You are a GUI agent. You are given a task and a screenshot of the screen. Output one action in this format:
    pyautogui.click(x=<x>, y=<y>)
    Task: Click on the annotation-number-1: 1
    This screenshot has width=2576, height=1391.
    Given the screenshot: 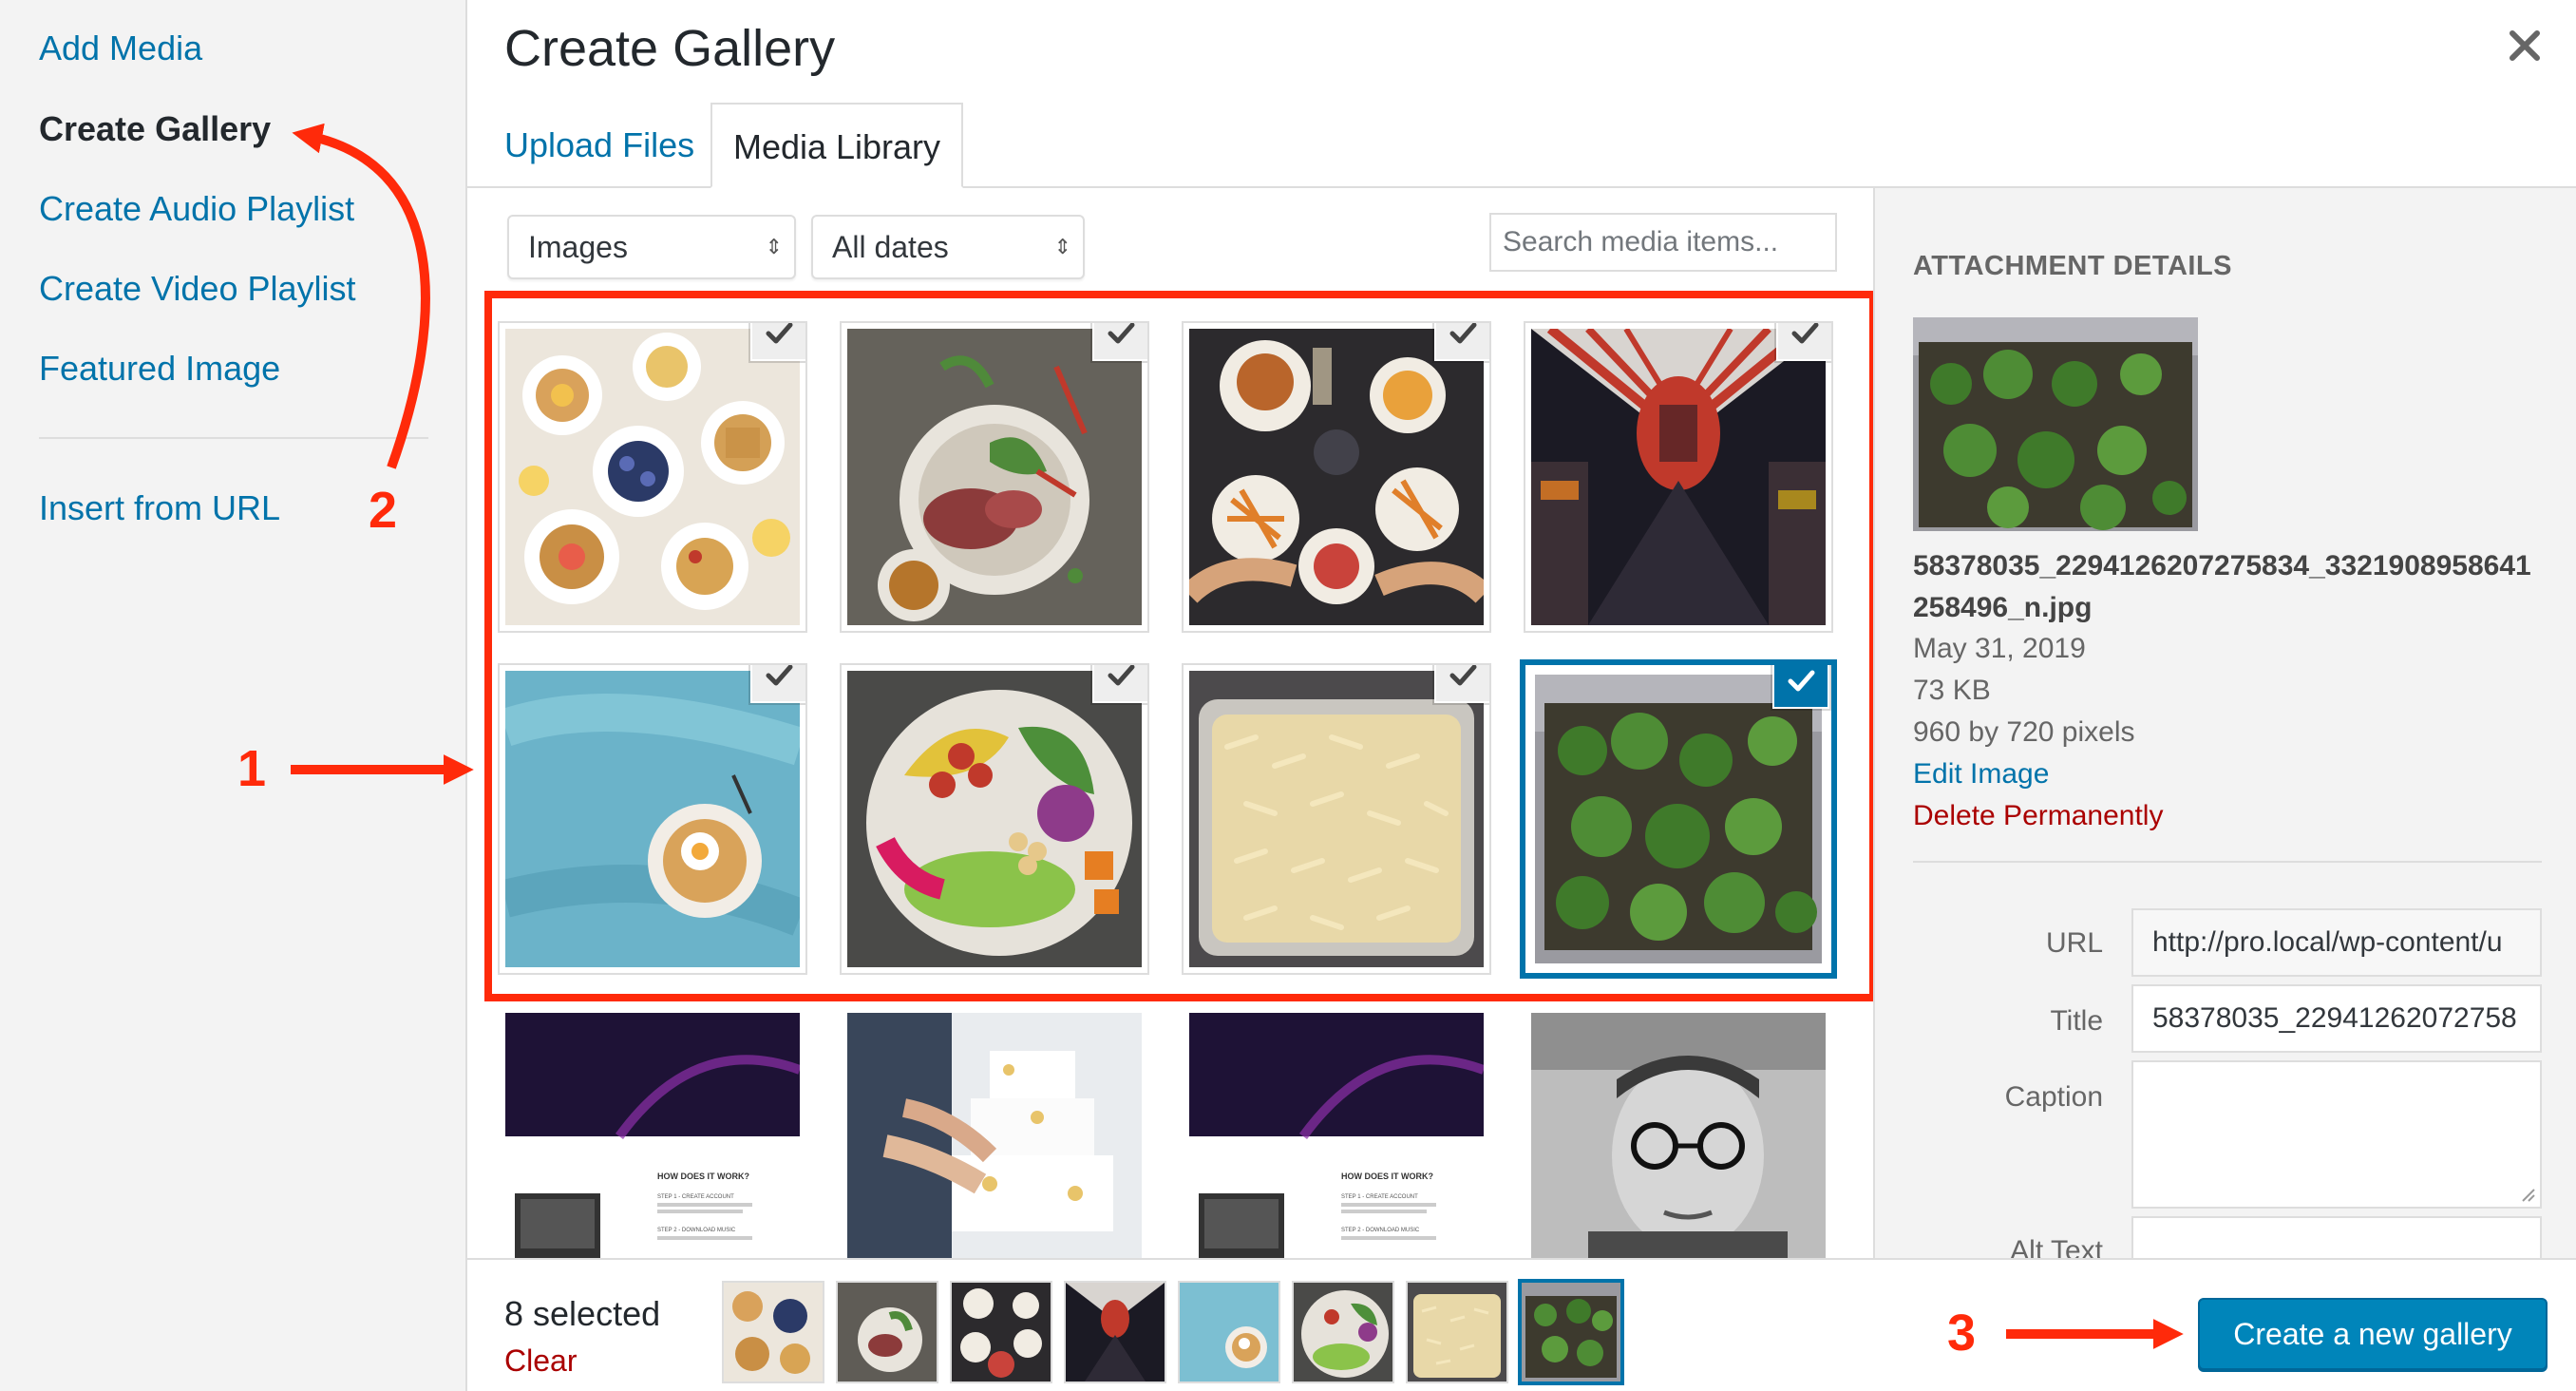 What is the action you would take?
    pyautogui.click(x=252, y=768)
    